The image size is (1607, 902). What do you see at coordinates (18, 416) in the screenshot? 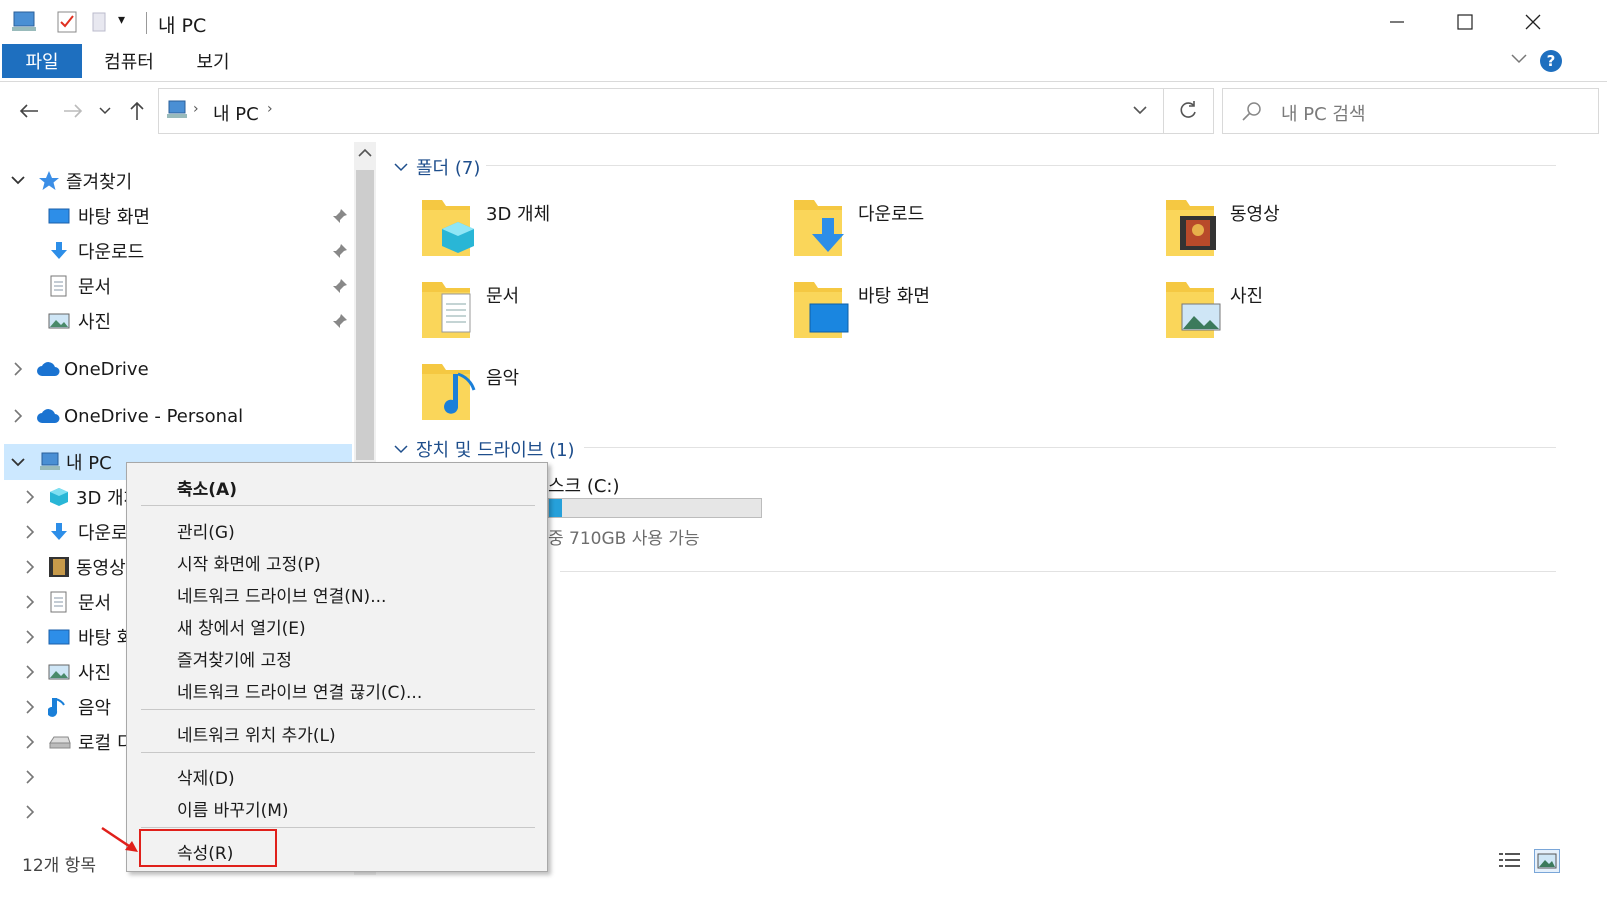
I see `expand-onedrive-personal-icon` at bounding box center [18, 416].